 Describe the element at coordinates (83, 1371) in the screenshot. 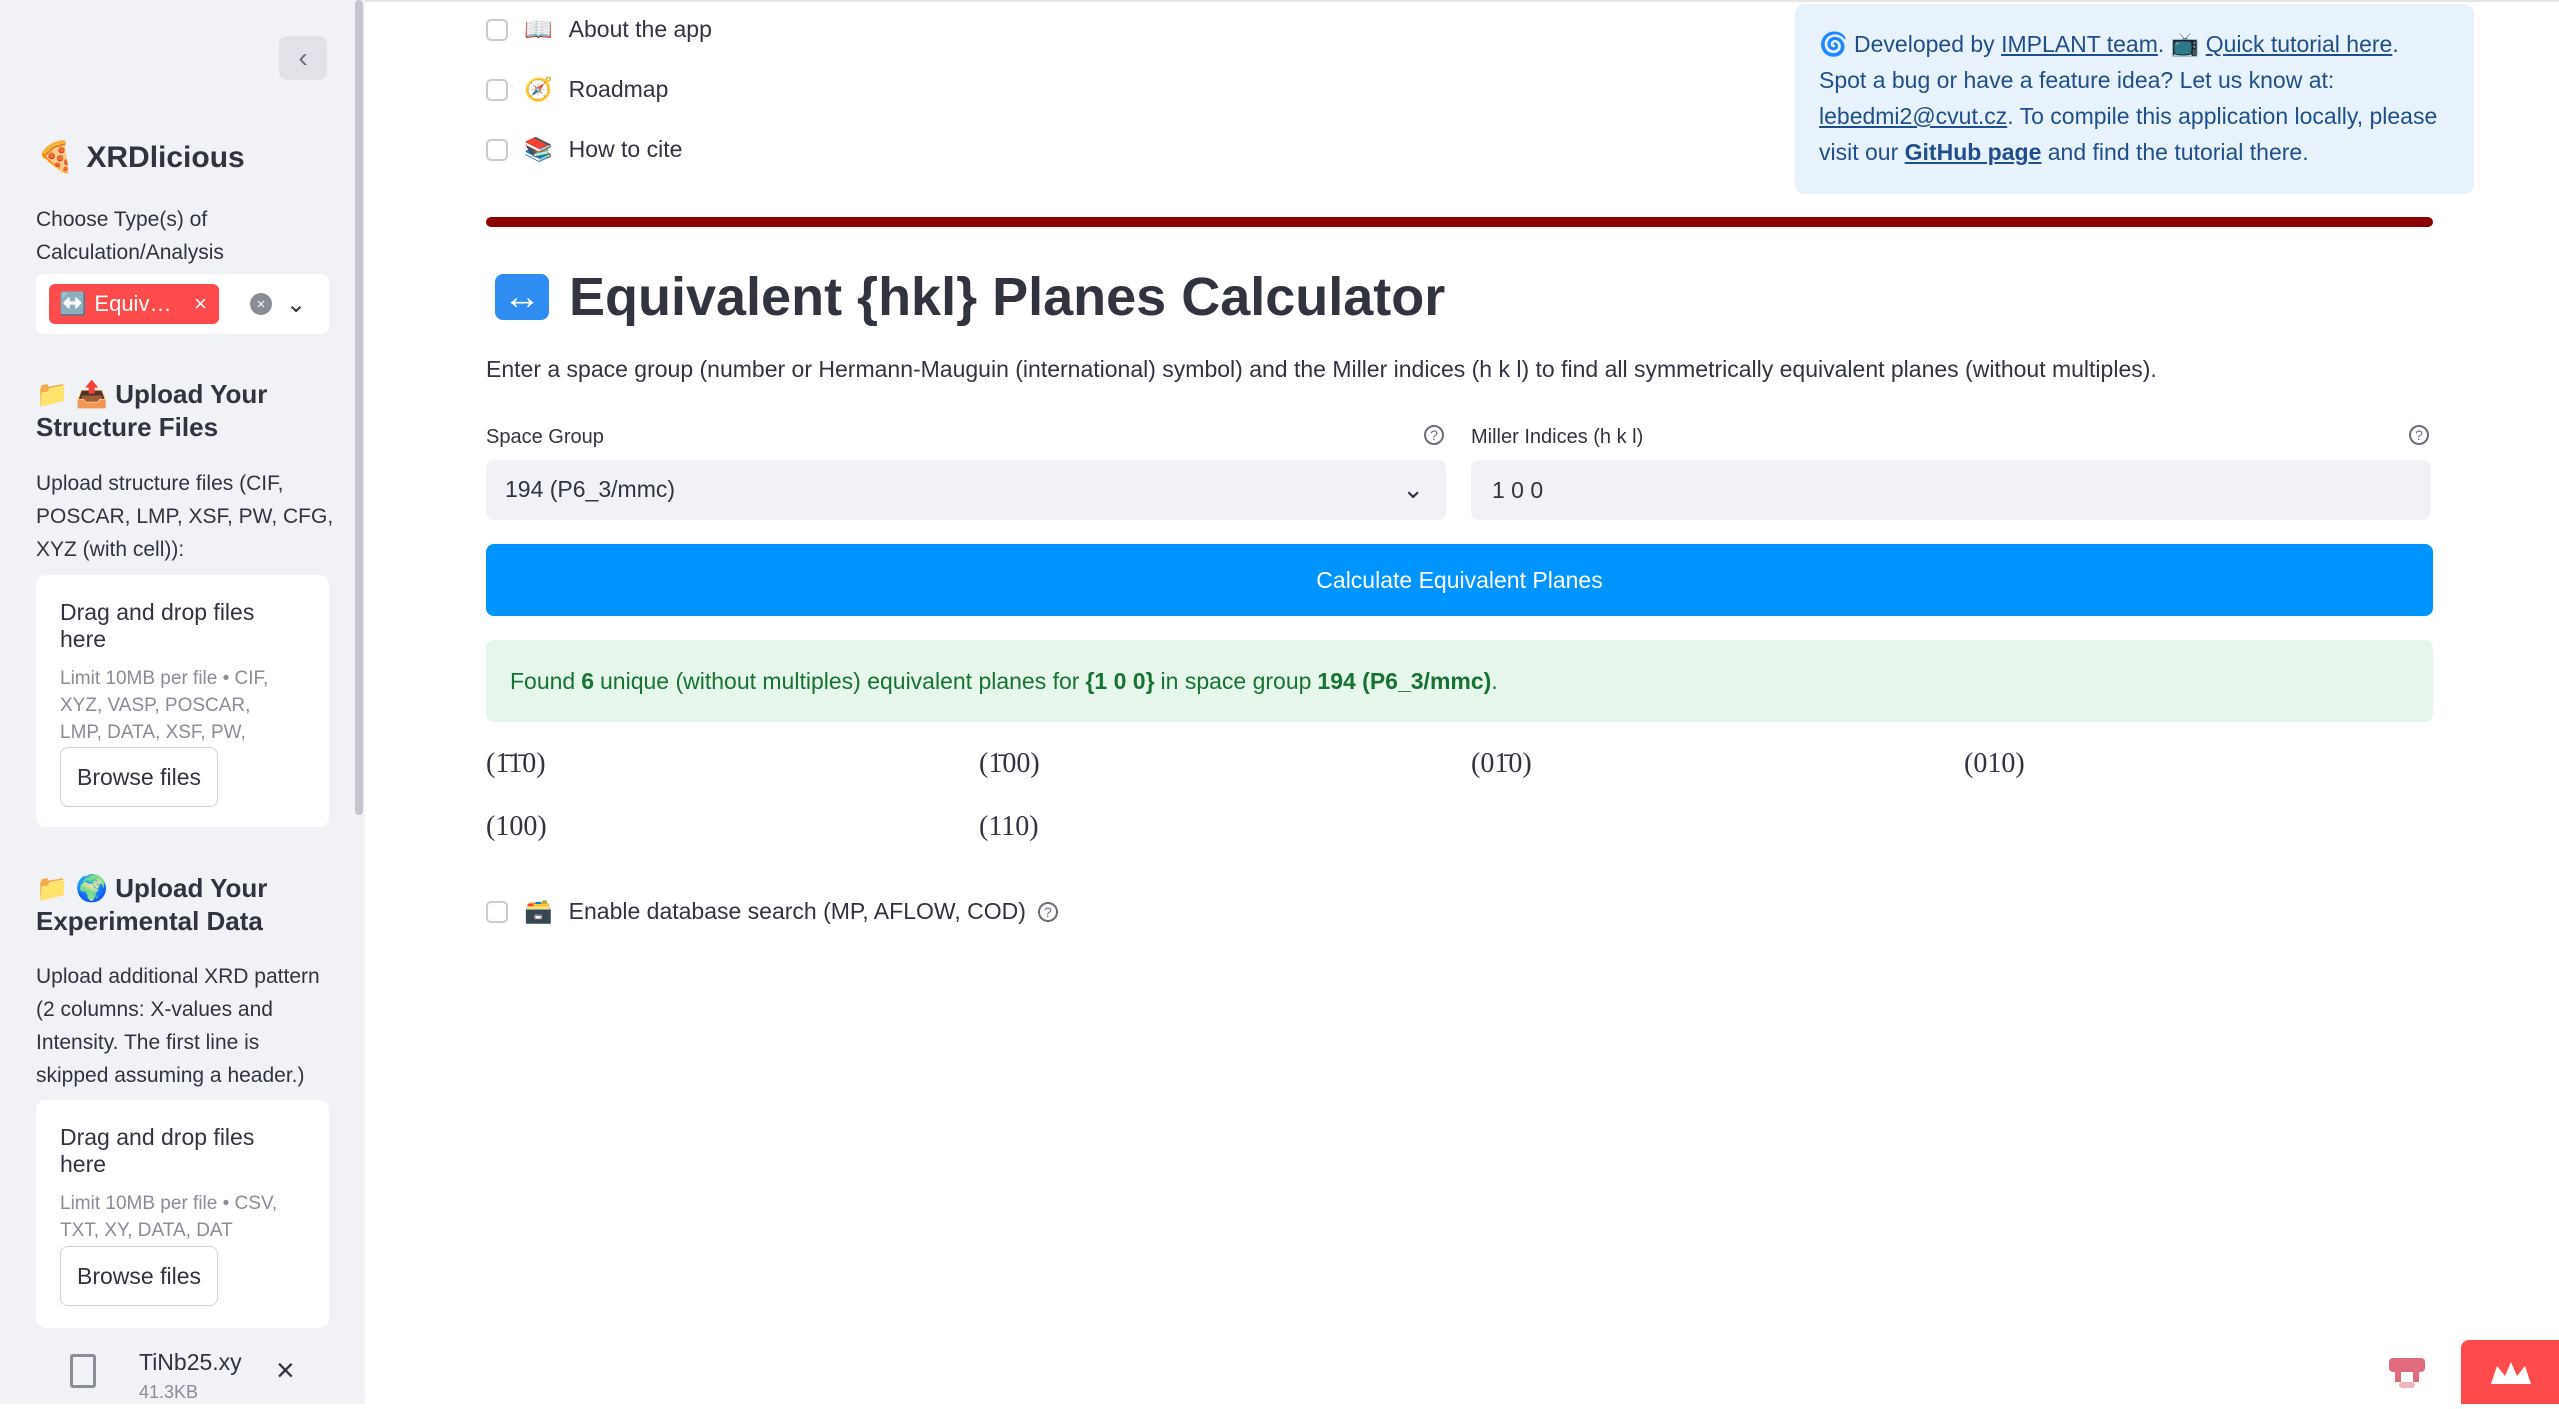

I see `file-icon` at that location.